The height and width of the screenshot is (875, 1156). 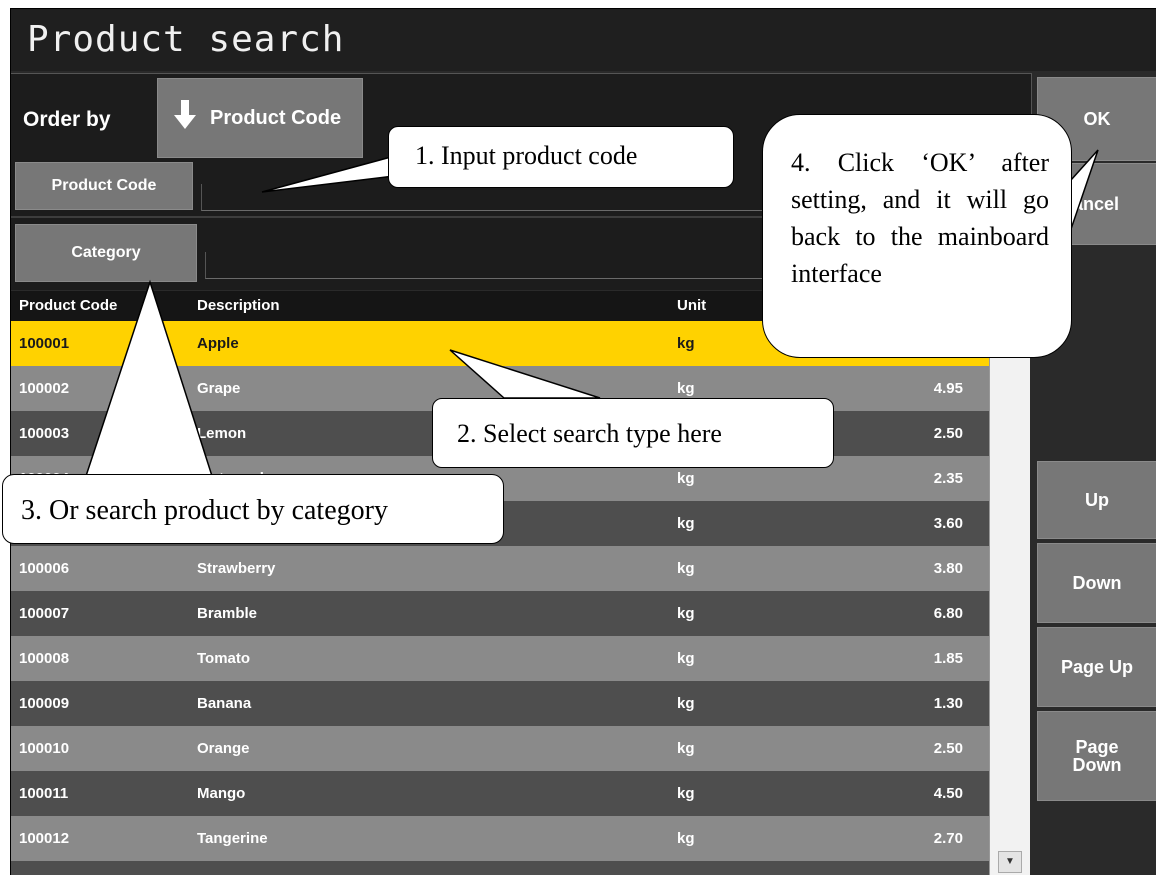 I want to click on table-scrollbar: ▼, so click(x=1009, y=583).